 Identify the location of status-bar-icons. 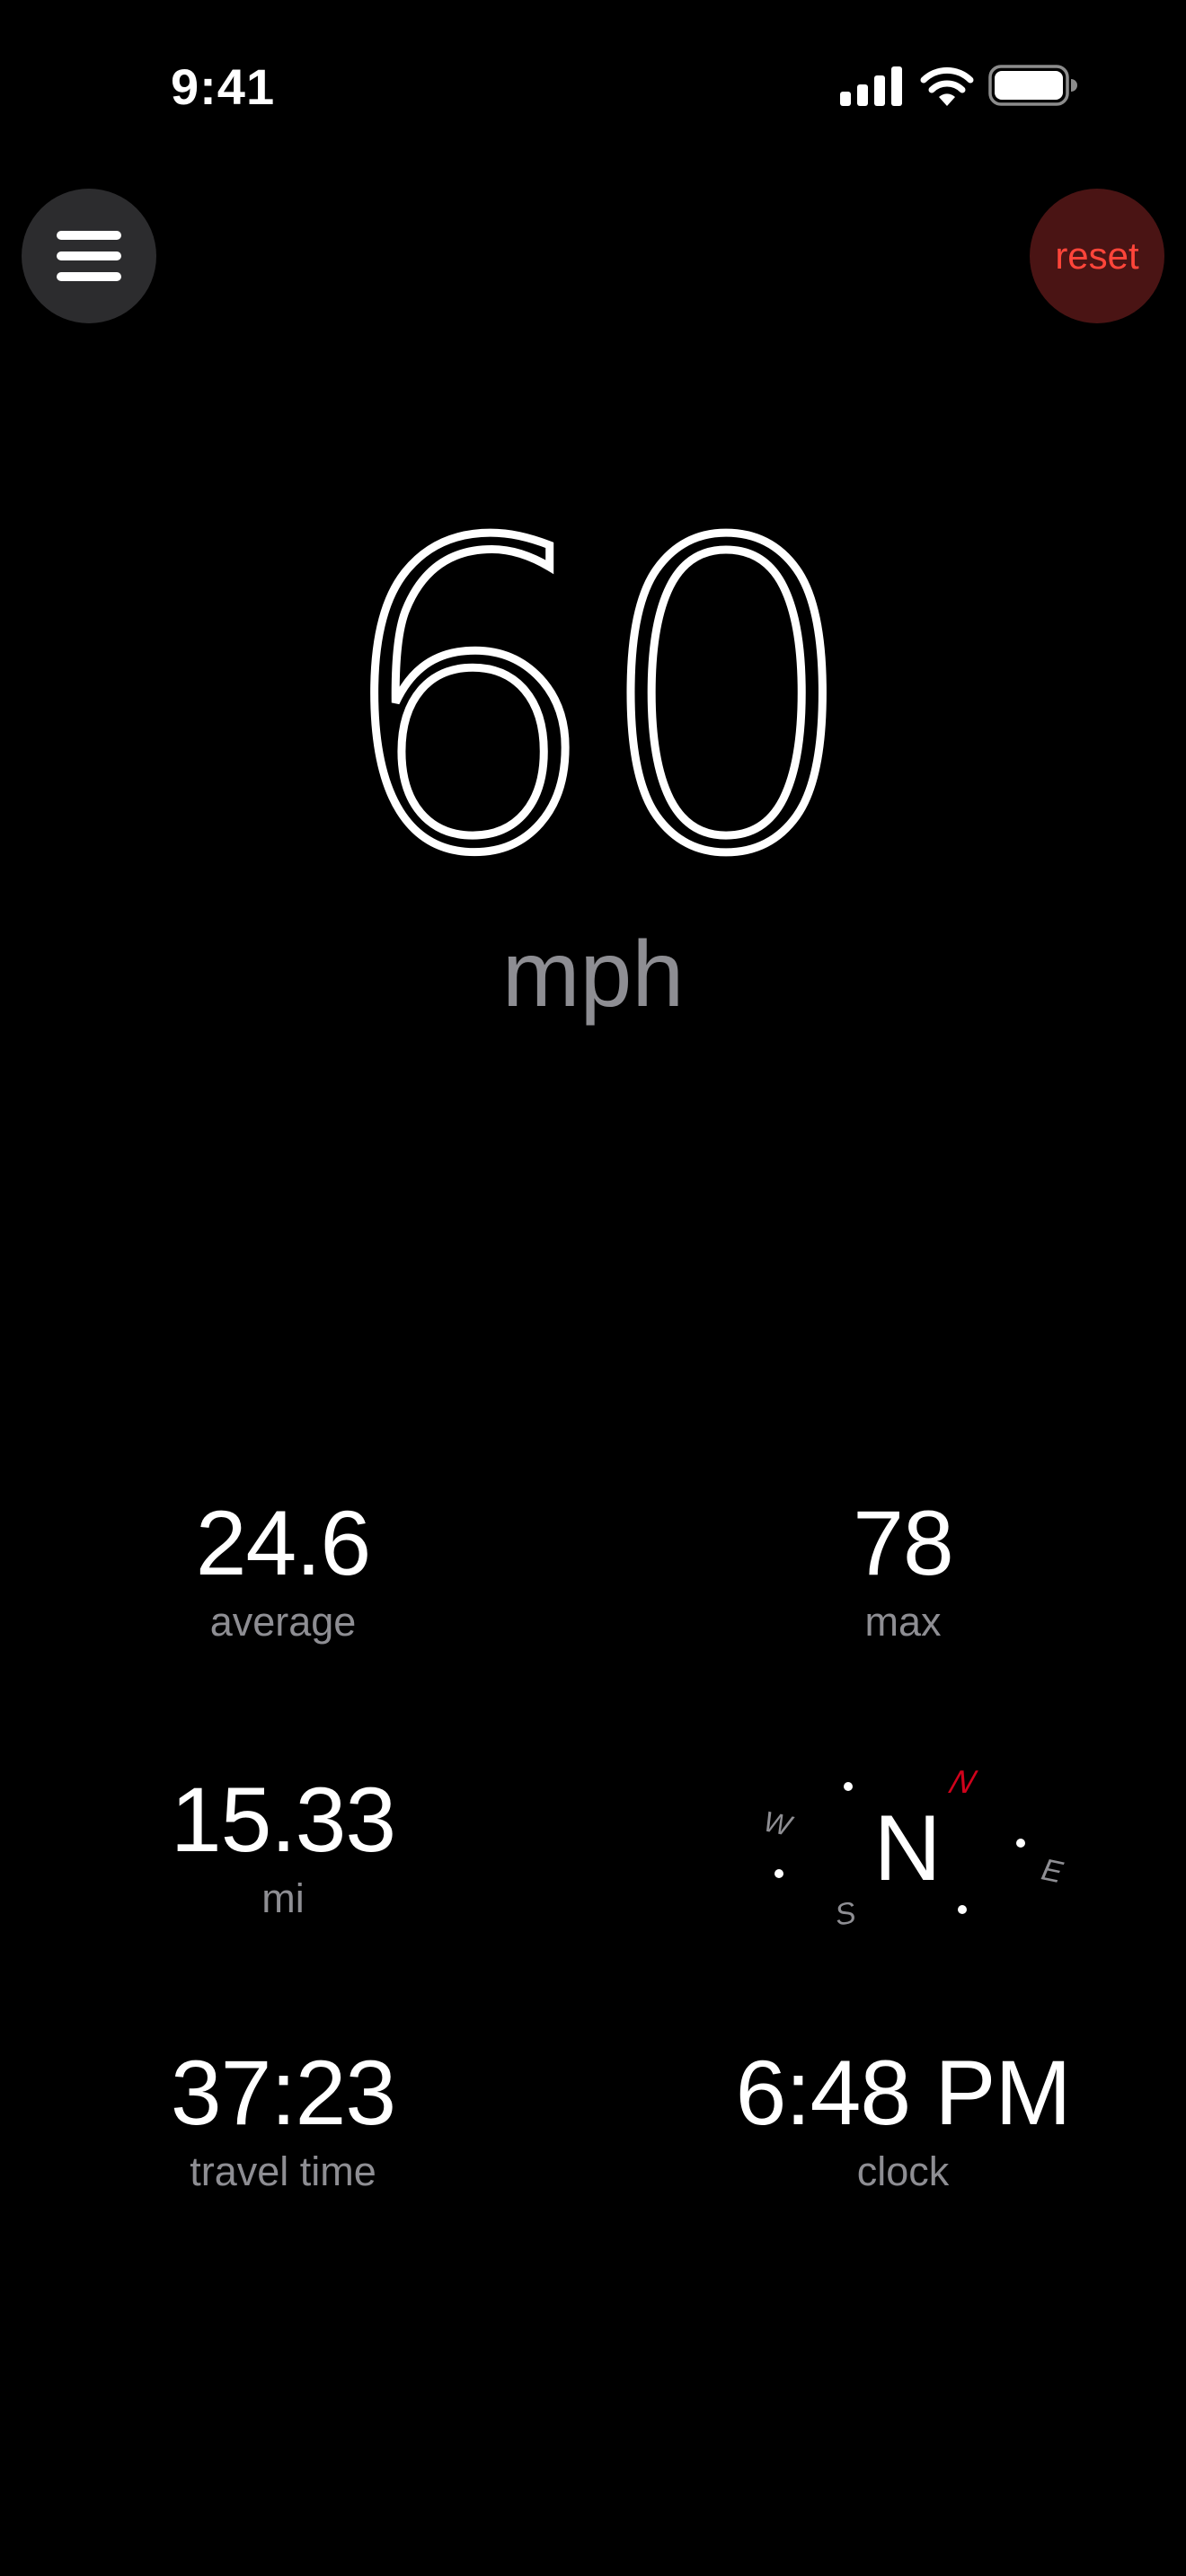
(957, 86).